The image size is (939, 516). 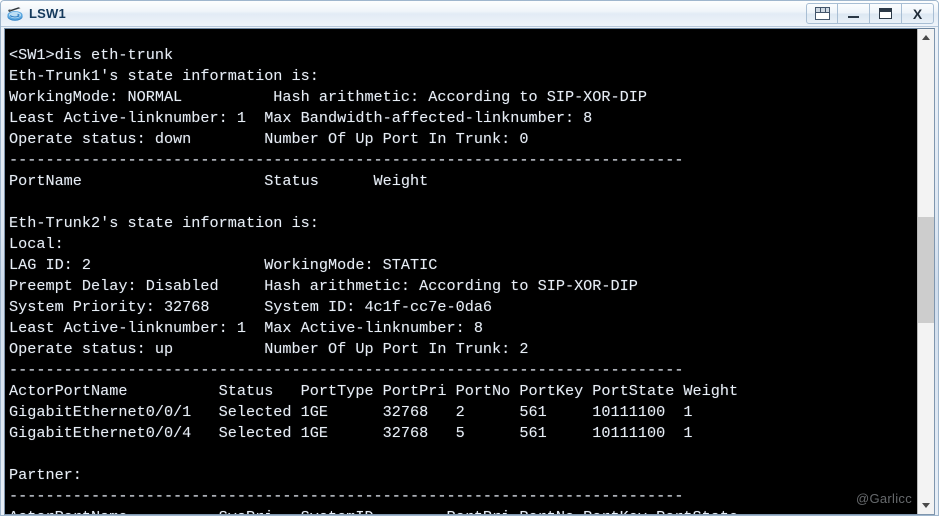 What do you see at coordinates (926, 37) in the screenshot?
I see `scroll-up-arrow` at bounding box center [926, 37].